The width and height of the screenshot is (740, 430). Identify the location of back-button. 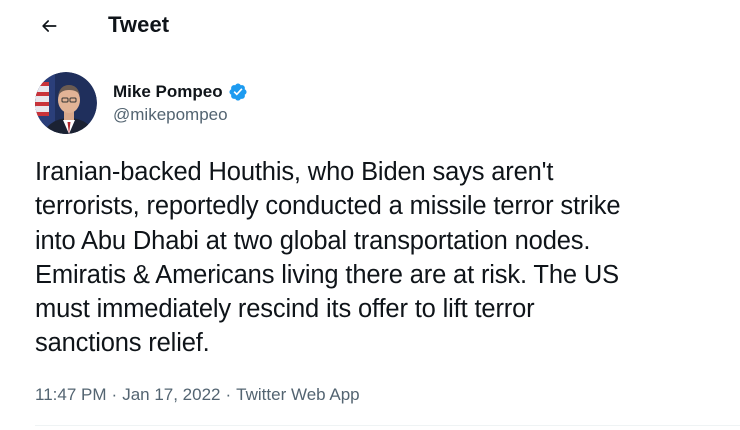
(49, 26).